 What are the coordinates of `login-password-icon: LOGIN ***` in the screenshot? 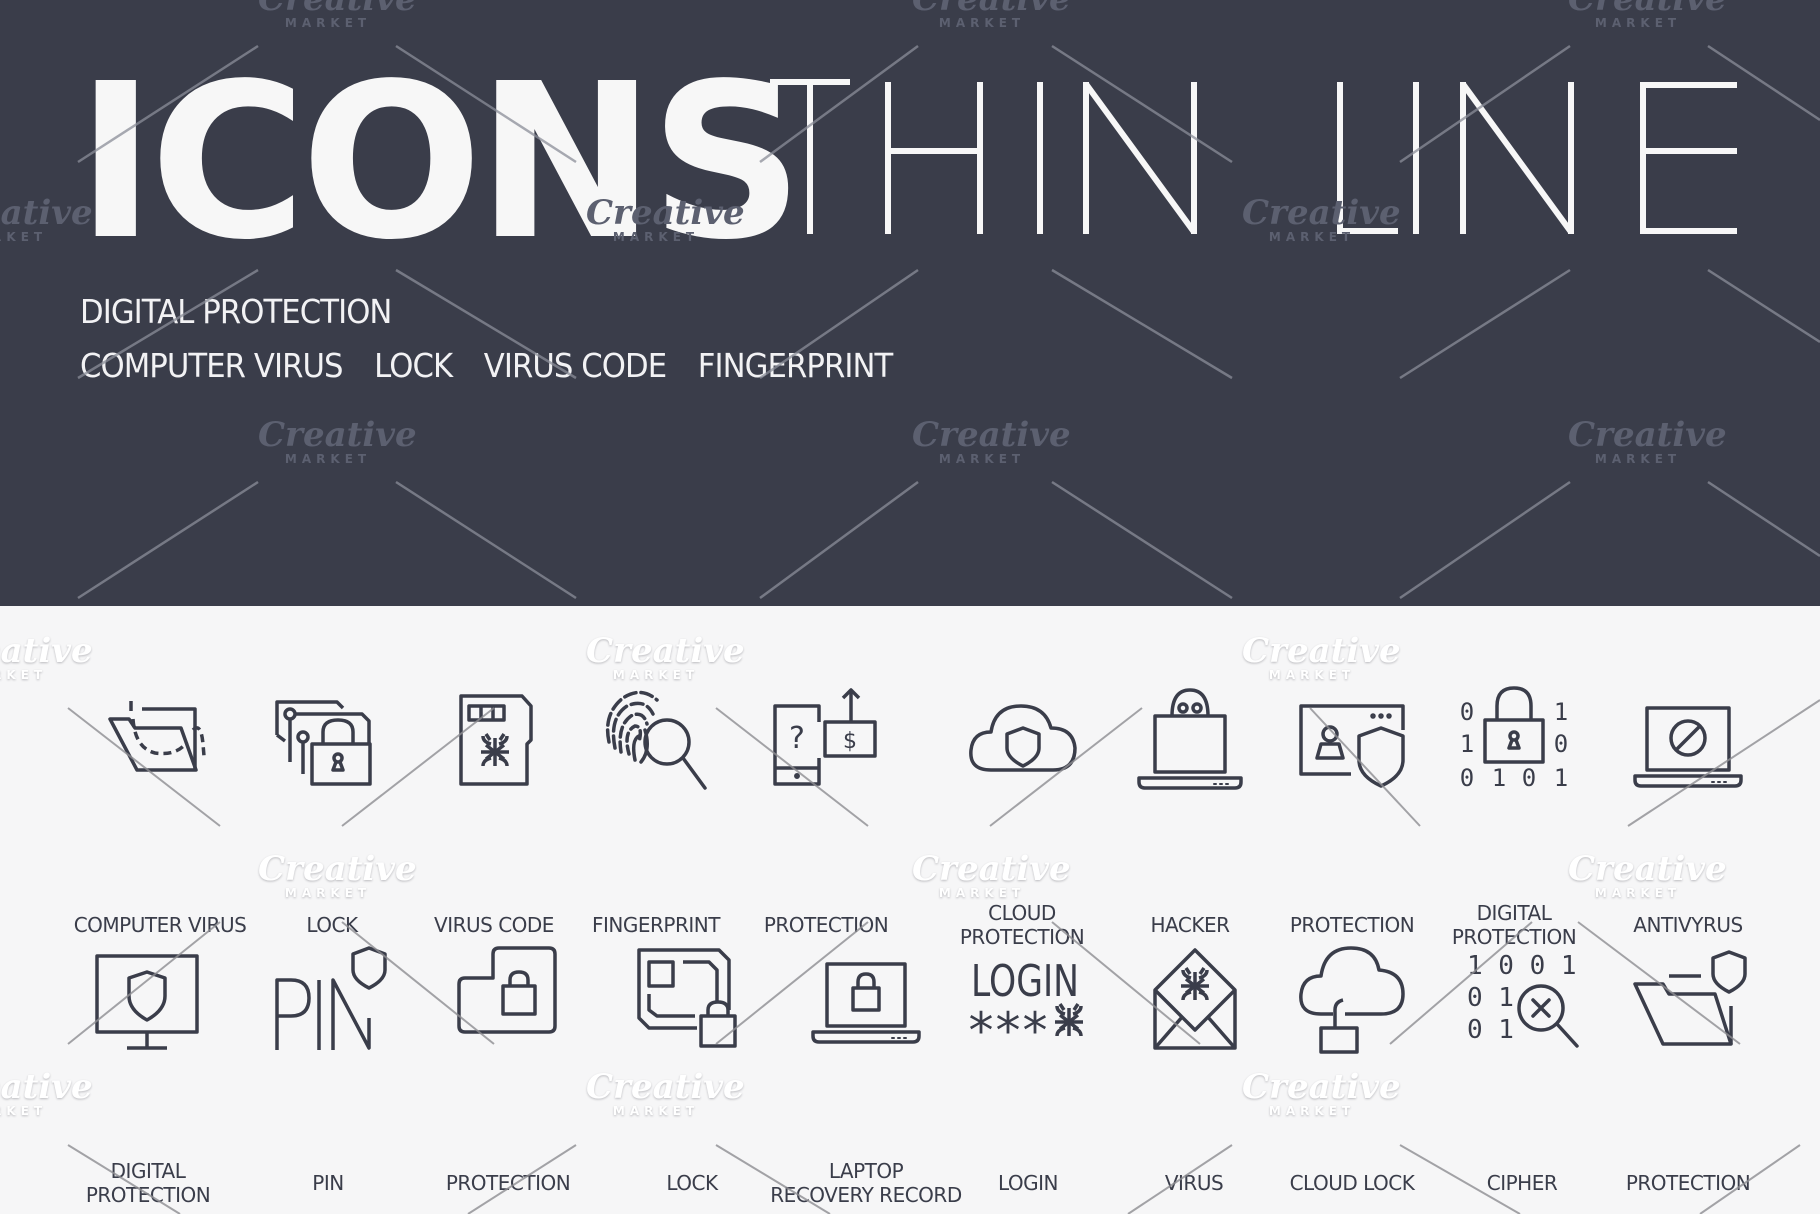 It's located at (1027, 1002).